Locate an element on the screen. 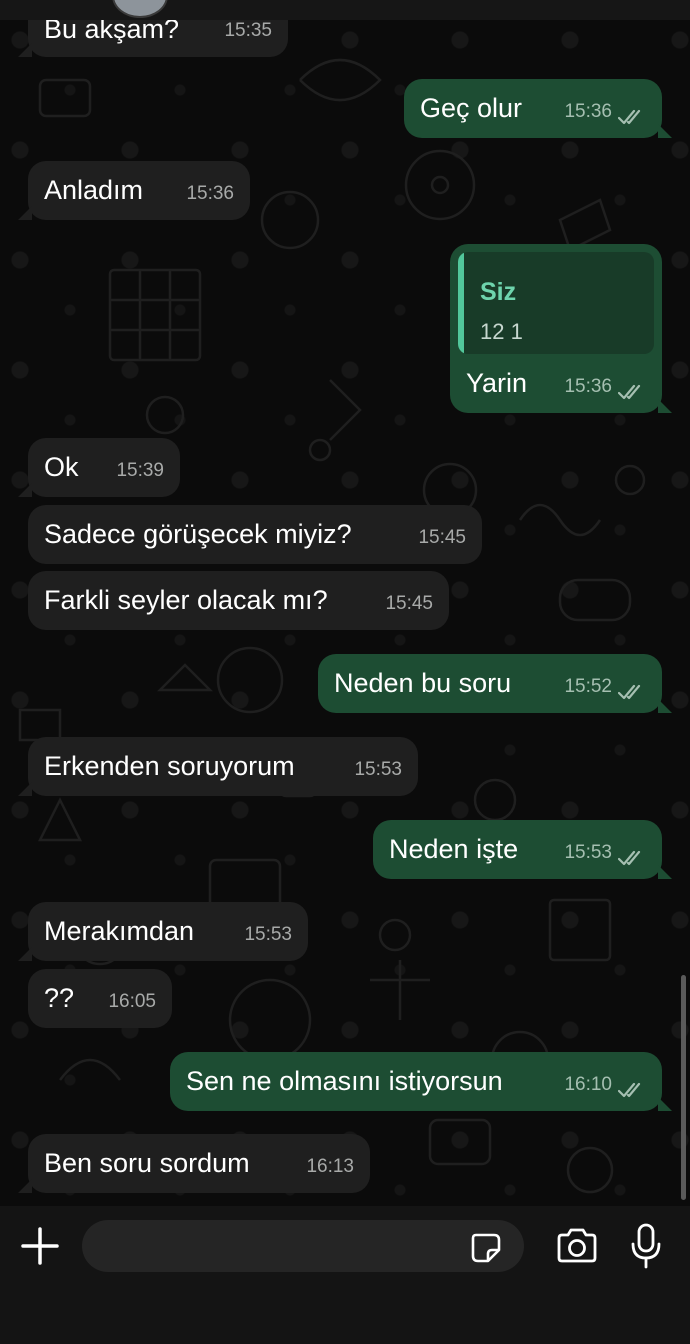 The width and height of the screenshot is (690, 1344). message-text: Sadece görüşecek miyiz? is located at coordinates (198, 534).